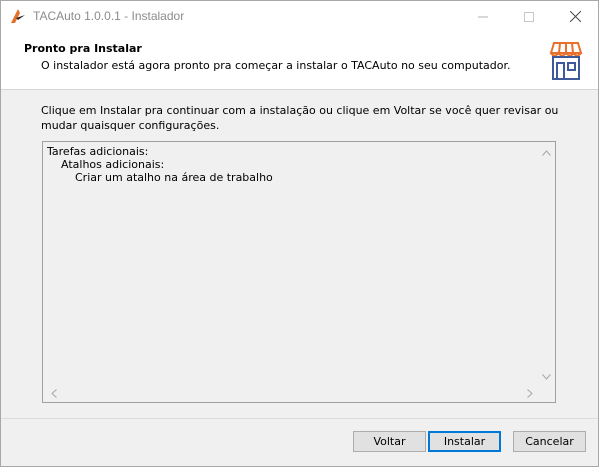  I want to click on vertical-scrollbar, so click(546, 263).